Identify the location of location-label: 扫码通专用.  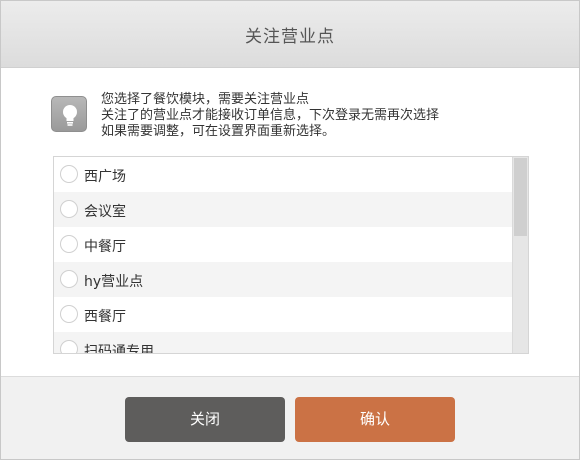
(119, 349).